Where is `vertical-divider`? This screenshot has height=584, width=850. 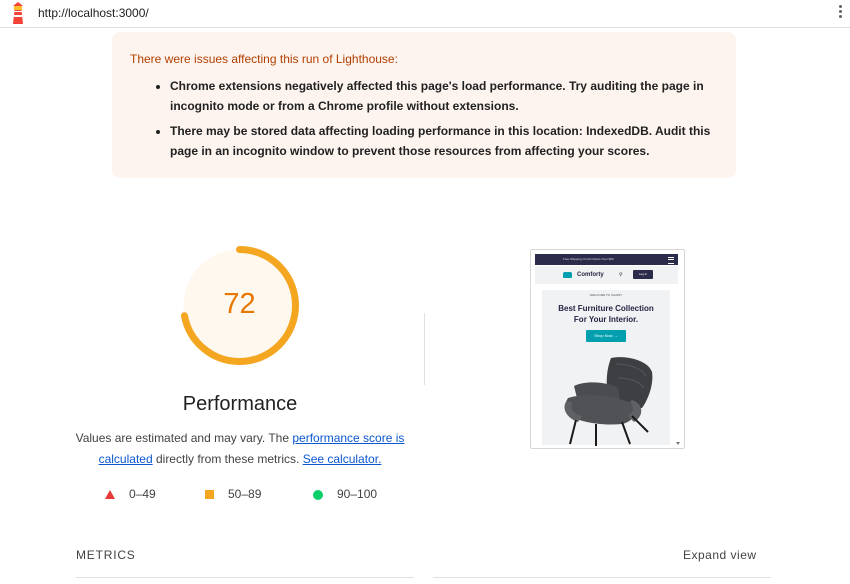
vertical-divider is located at coordinates (424, 349).